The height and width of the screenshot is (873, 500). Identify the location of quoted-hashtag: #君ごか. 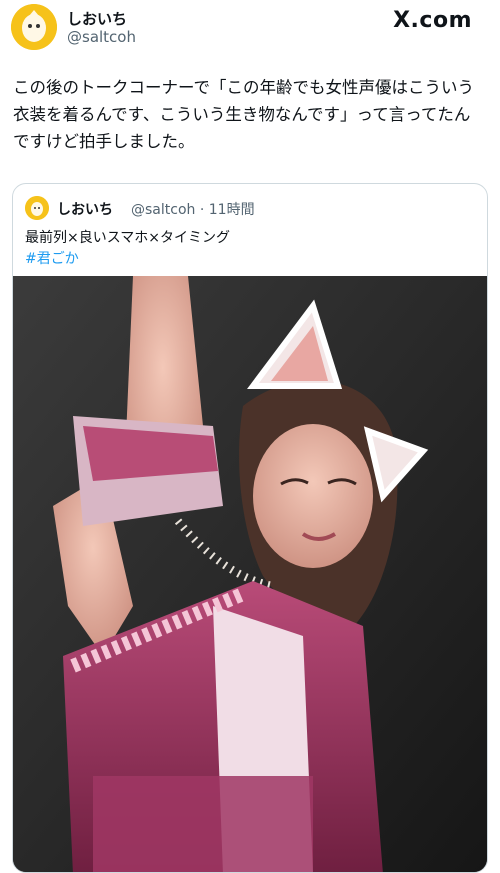
(52, 258).